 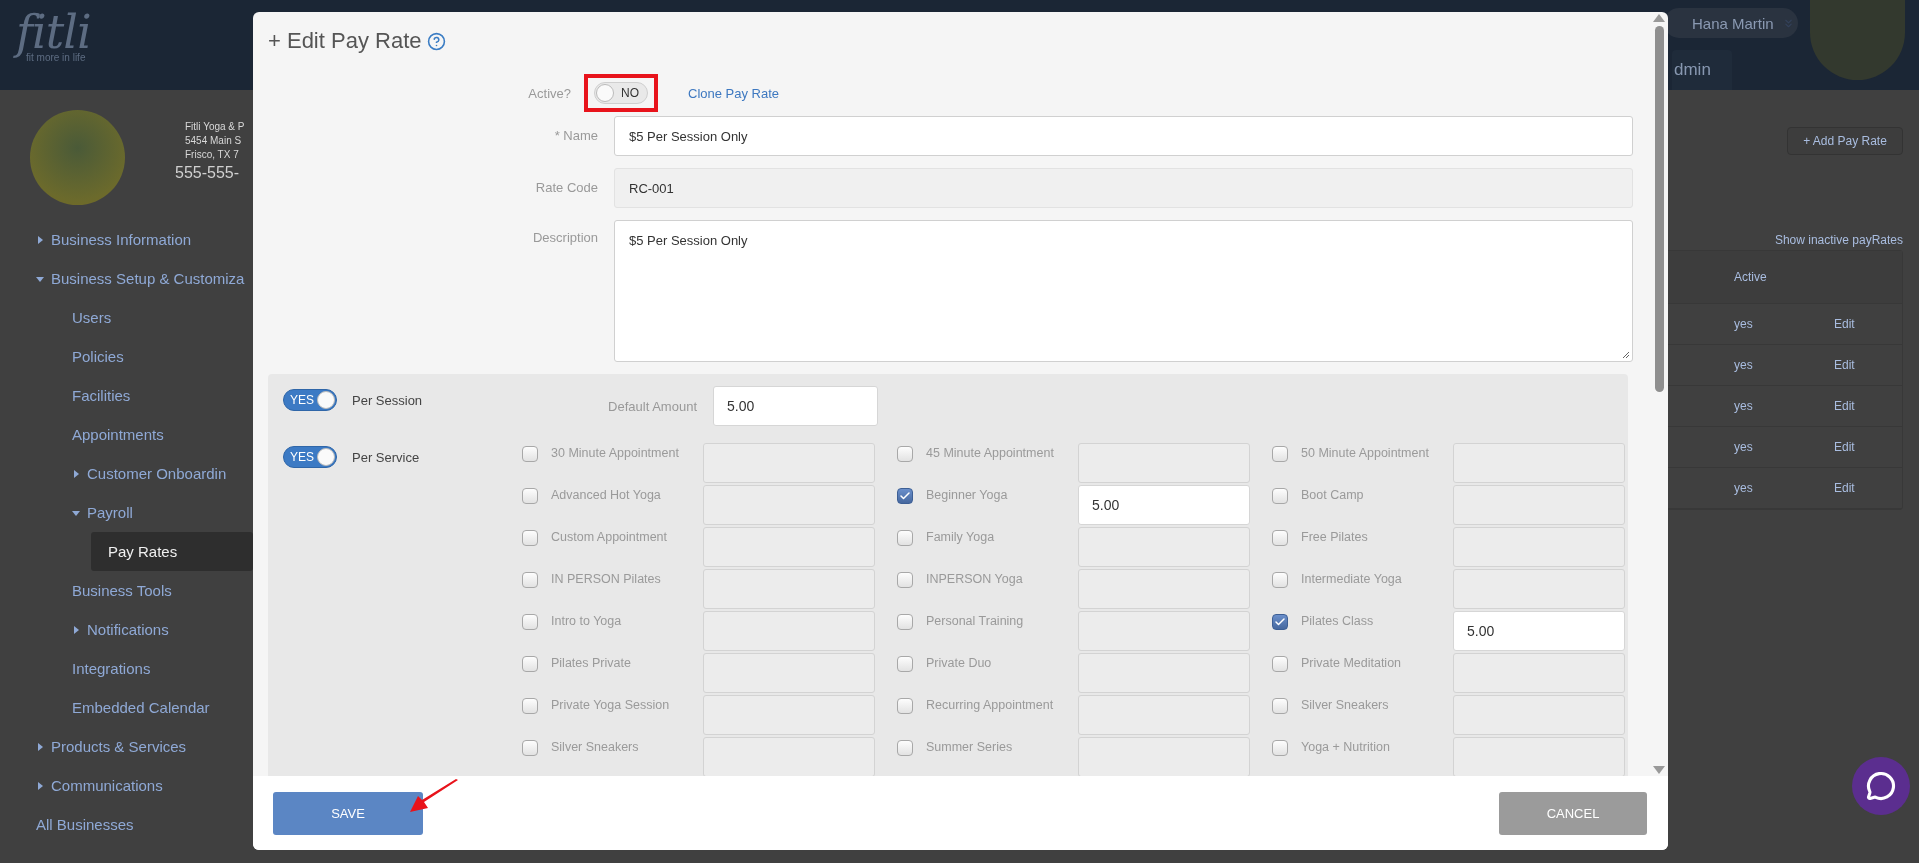 What do you see at coordinates (1352, 579) in the screenshot?
I see `service-label: Intermediate Yoga` at bounding box center [1352, 579].